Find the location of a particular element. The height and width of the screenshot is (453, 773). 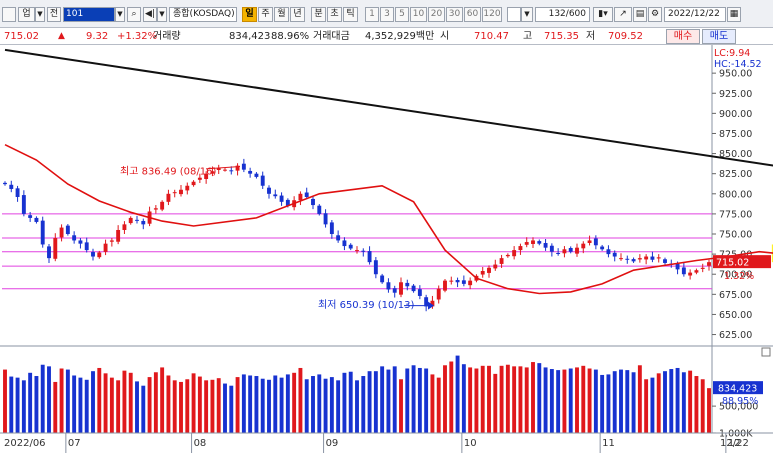

interval-20-button: 20 is located at coordinates (436, 14).